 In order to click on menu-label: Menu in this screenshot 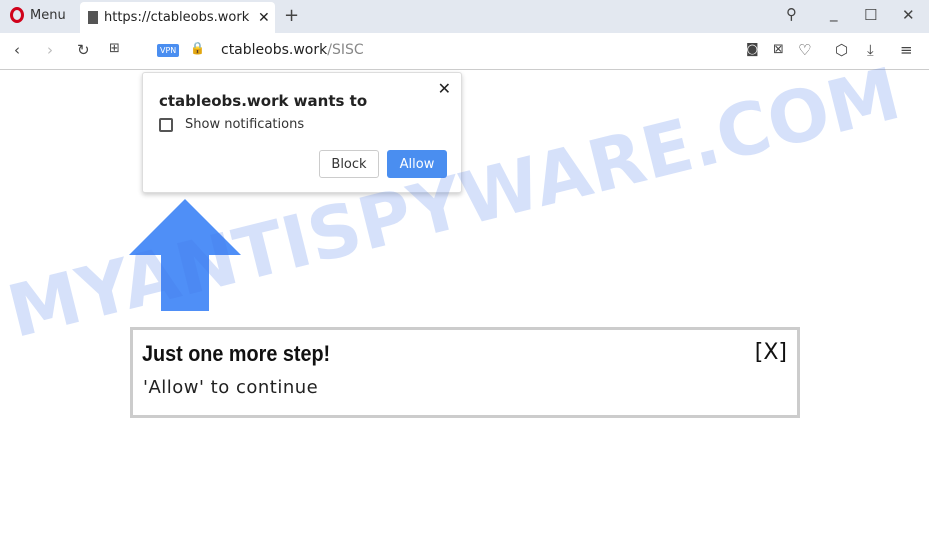, I will do `click(48, 15)`.